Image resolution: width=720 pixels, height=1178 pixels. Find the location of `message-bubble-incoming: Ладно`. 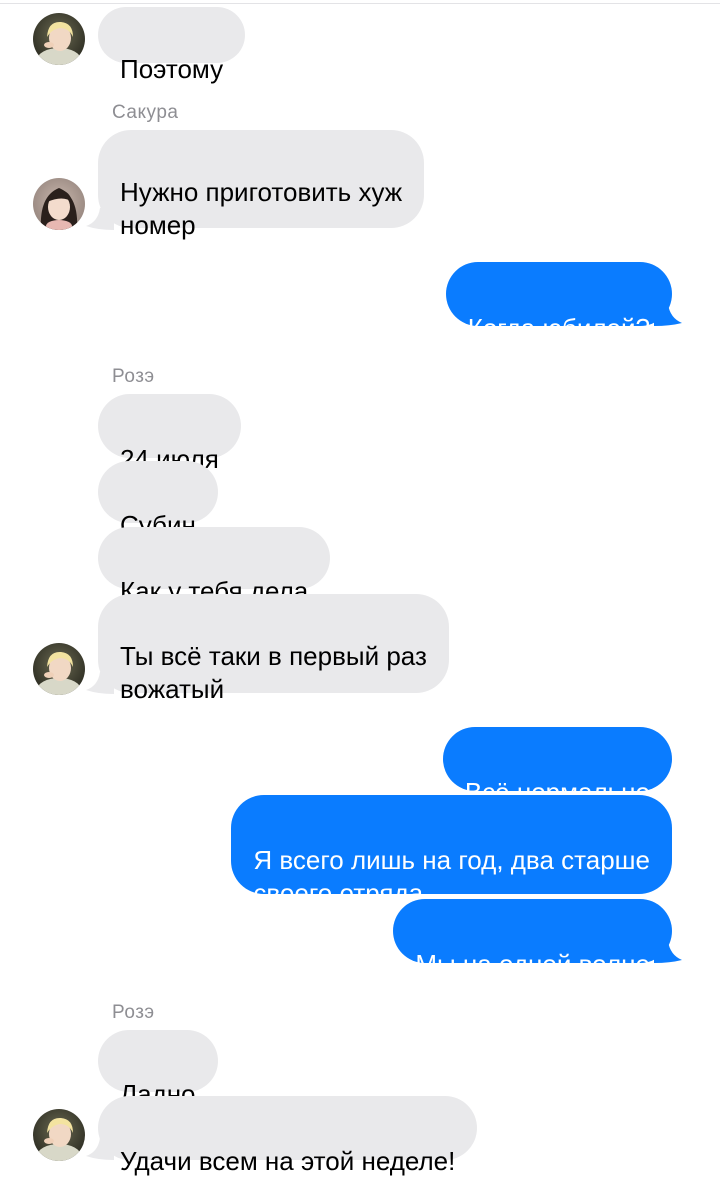

message-bubble-incoming: Ладно is located at coordinates (158, 1069).